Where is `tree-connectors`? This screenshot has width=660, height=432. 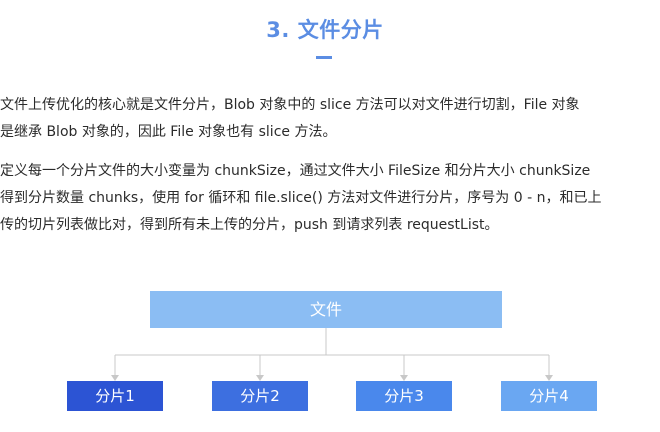
tree-connectors is located at coordinates (332, 354).